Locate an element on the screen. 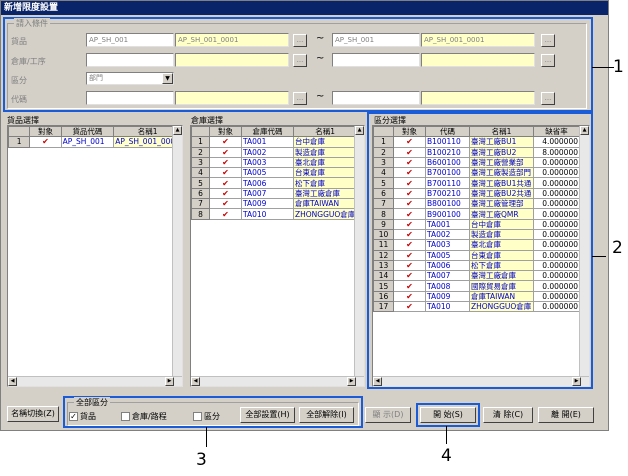 The height and width of the screenshot is (476, 628). show-button: 顯 示(D) is located at coordinates (388, 415).